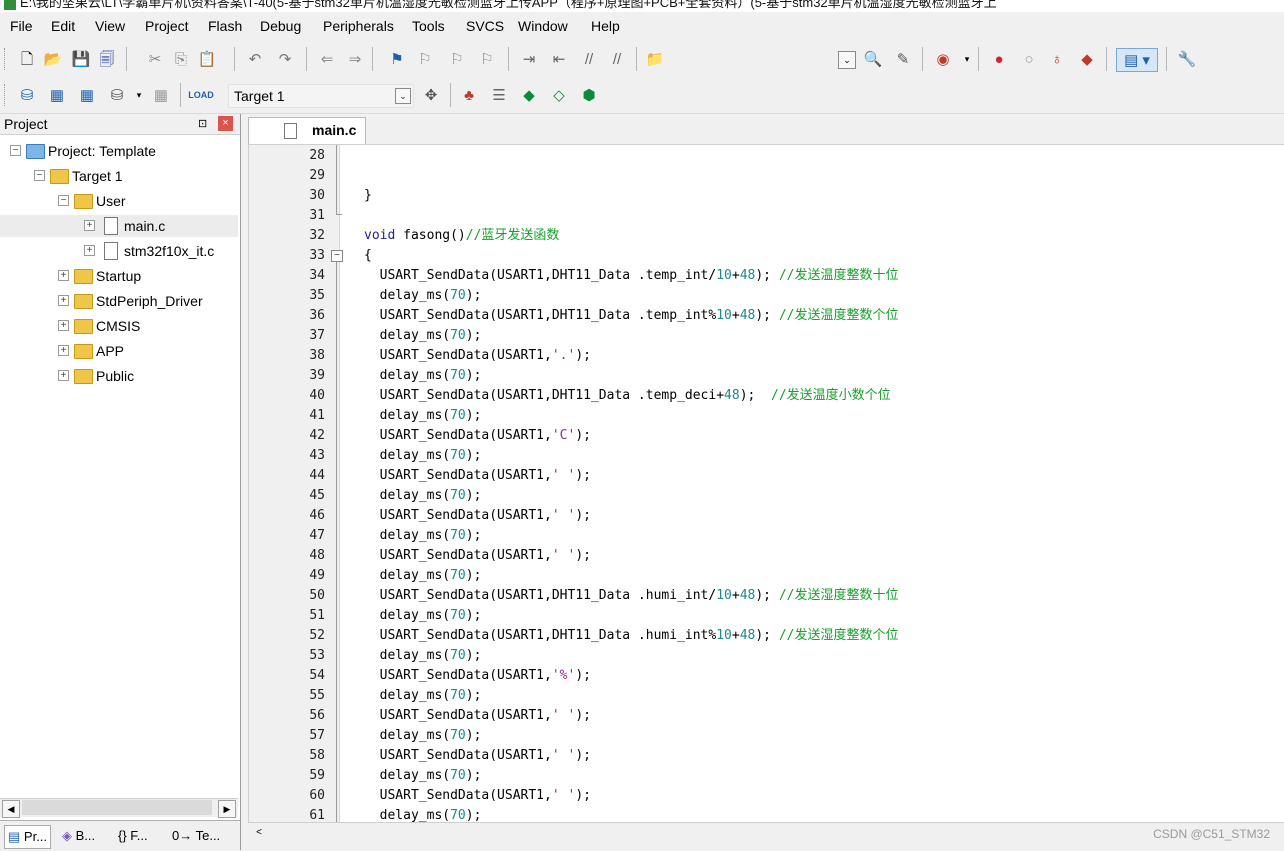  What do you see at coordinates (1029, 59) in the screenshot?
I see `disable-breakpoint-icon: ○` at bounding box center [1029, 59].